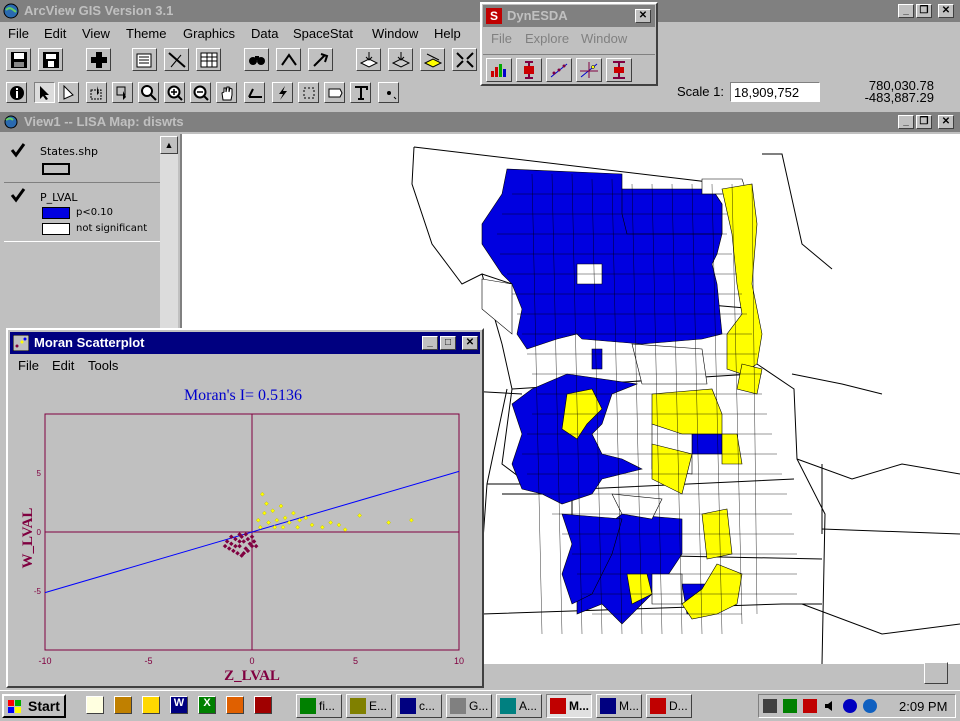 The image size is (960, 721). I want to click on moran-menu-edit: Edit, so click(63, 365).